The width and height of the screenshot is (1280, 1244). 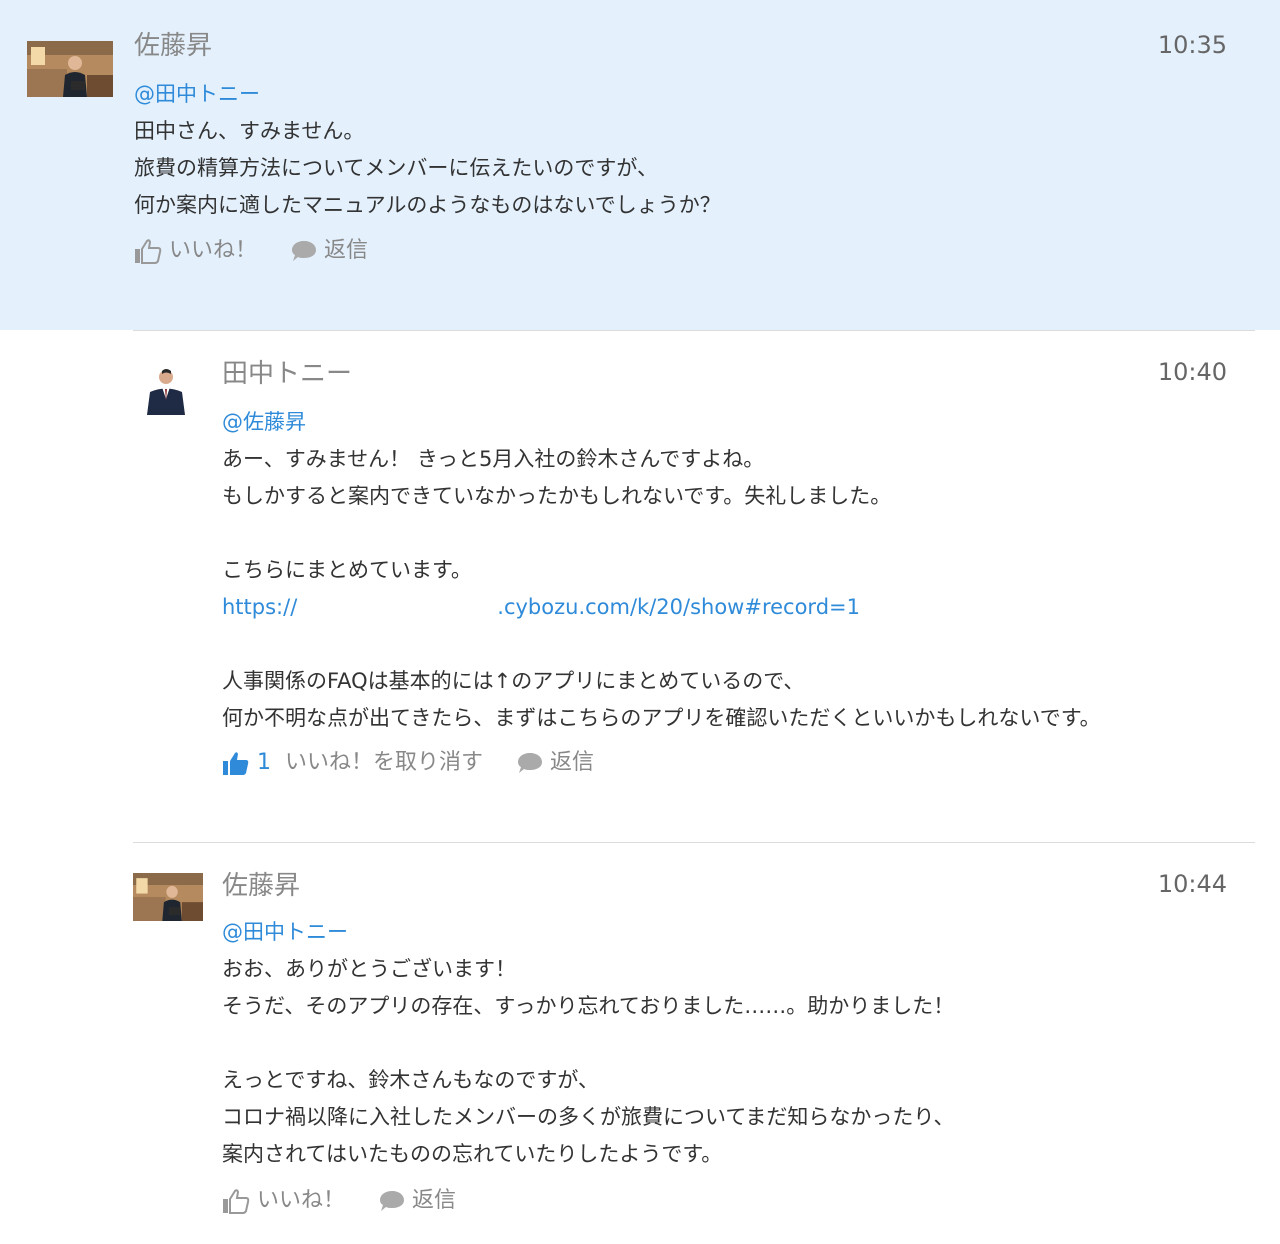 I want to click on unlike-button: 1 いいね！を取り消す, so click(x=352, y=763).